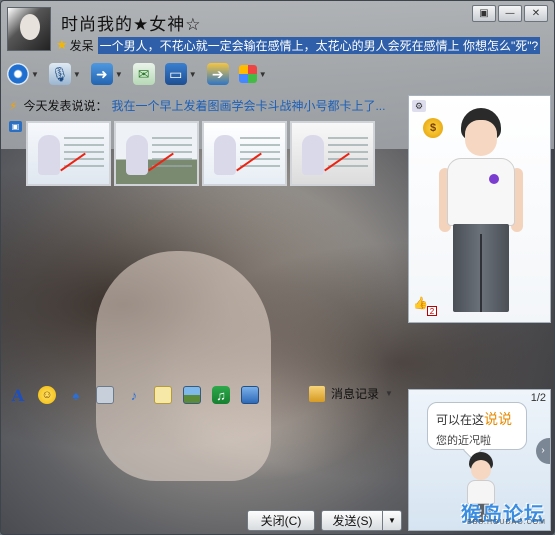 The image size is (555, 535). I want to click on close-window-button: ✕, so click(536, 13).